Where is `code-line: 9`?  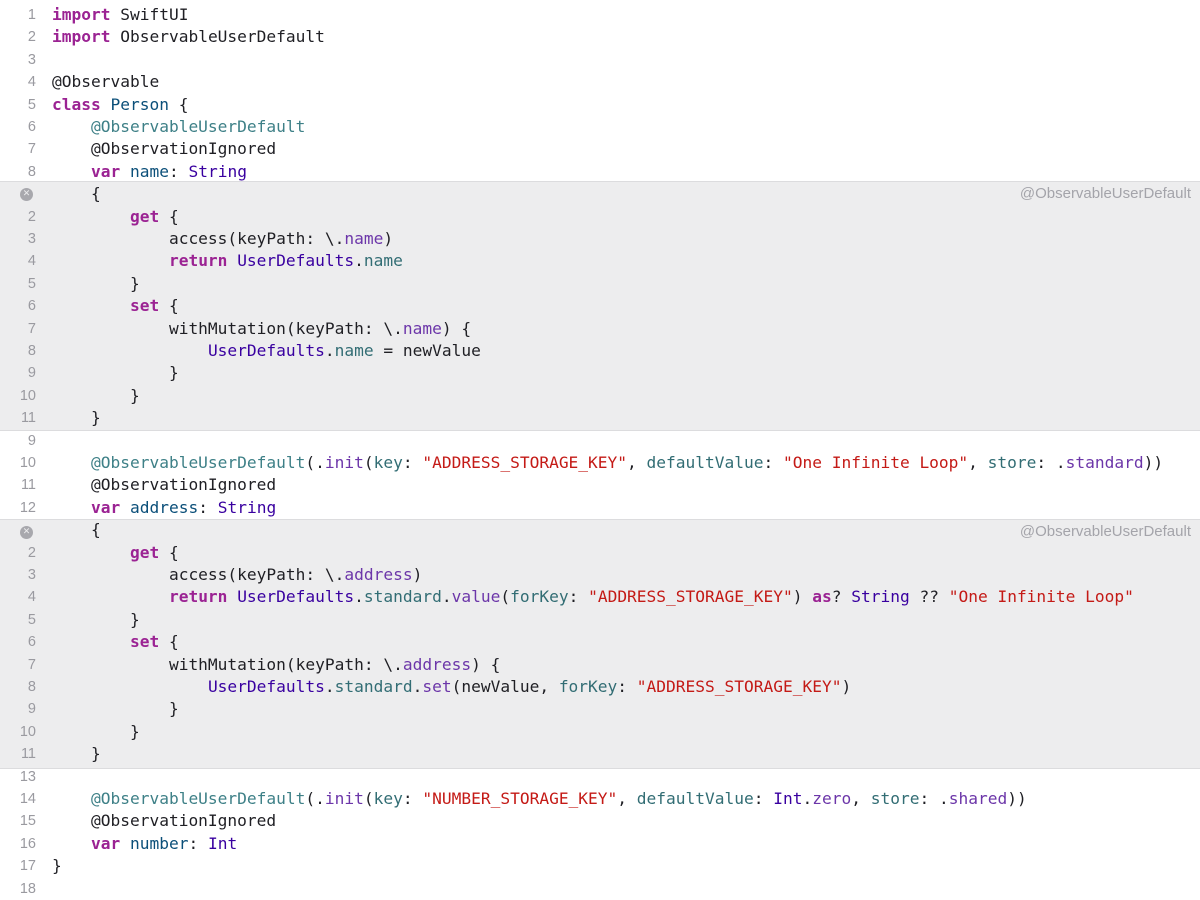
code-line: 9 is located at coordinates (600, 441).